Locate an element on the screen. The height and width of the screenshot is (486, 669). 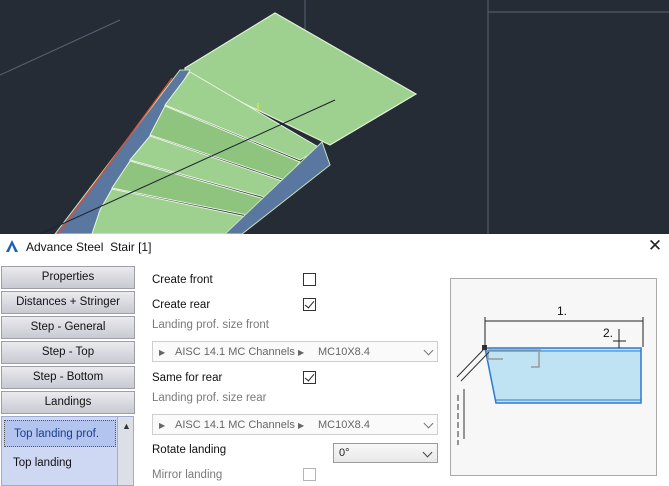
landing-rear-label: Landing prof. size rear is located at coordinates (209, 398).